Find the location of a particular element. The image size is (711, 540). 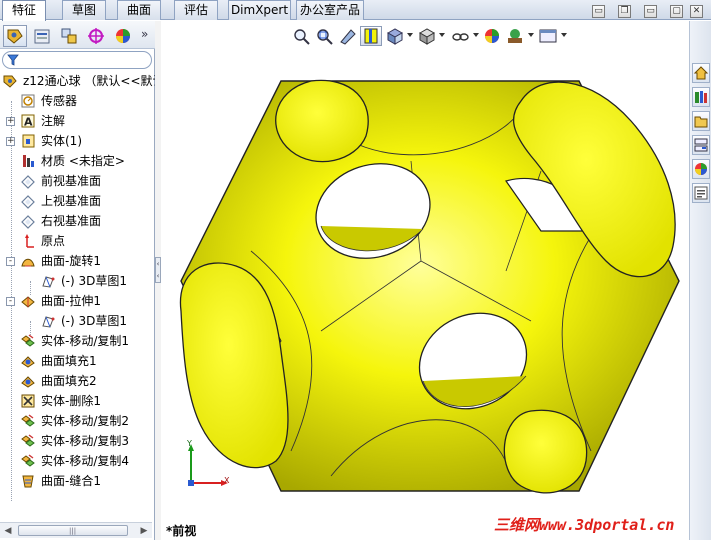

maximize-button: ▢ is located at coordinates (676, 11).